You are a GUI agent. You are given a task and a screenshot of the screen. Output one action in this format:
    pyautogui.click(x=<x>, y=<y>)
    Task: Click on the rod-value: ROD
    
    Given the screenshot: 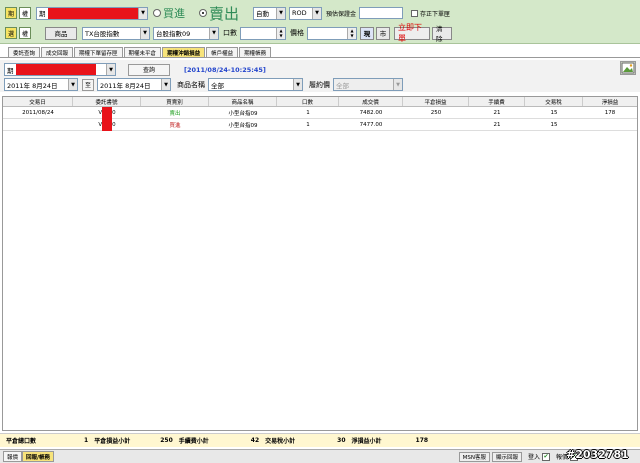 What is the action you would take?
    pyautogui.click(x=299, y=13)
    